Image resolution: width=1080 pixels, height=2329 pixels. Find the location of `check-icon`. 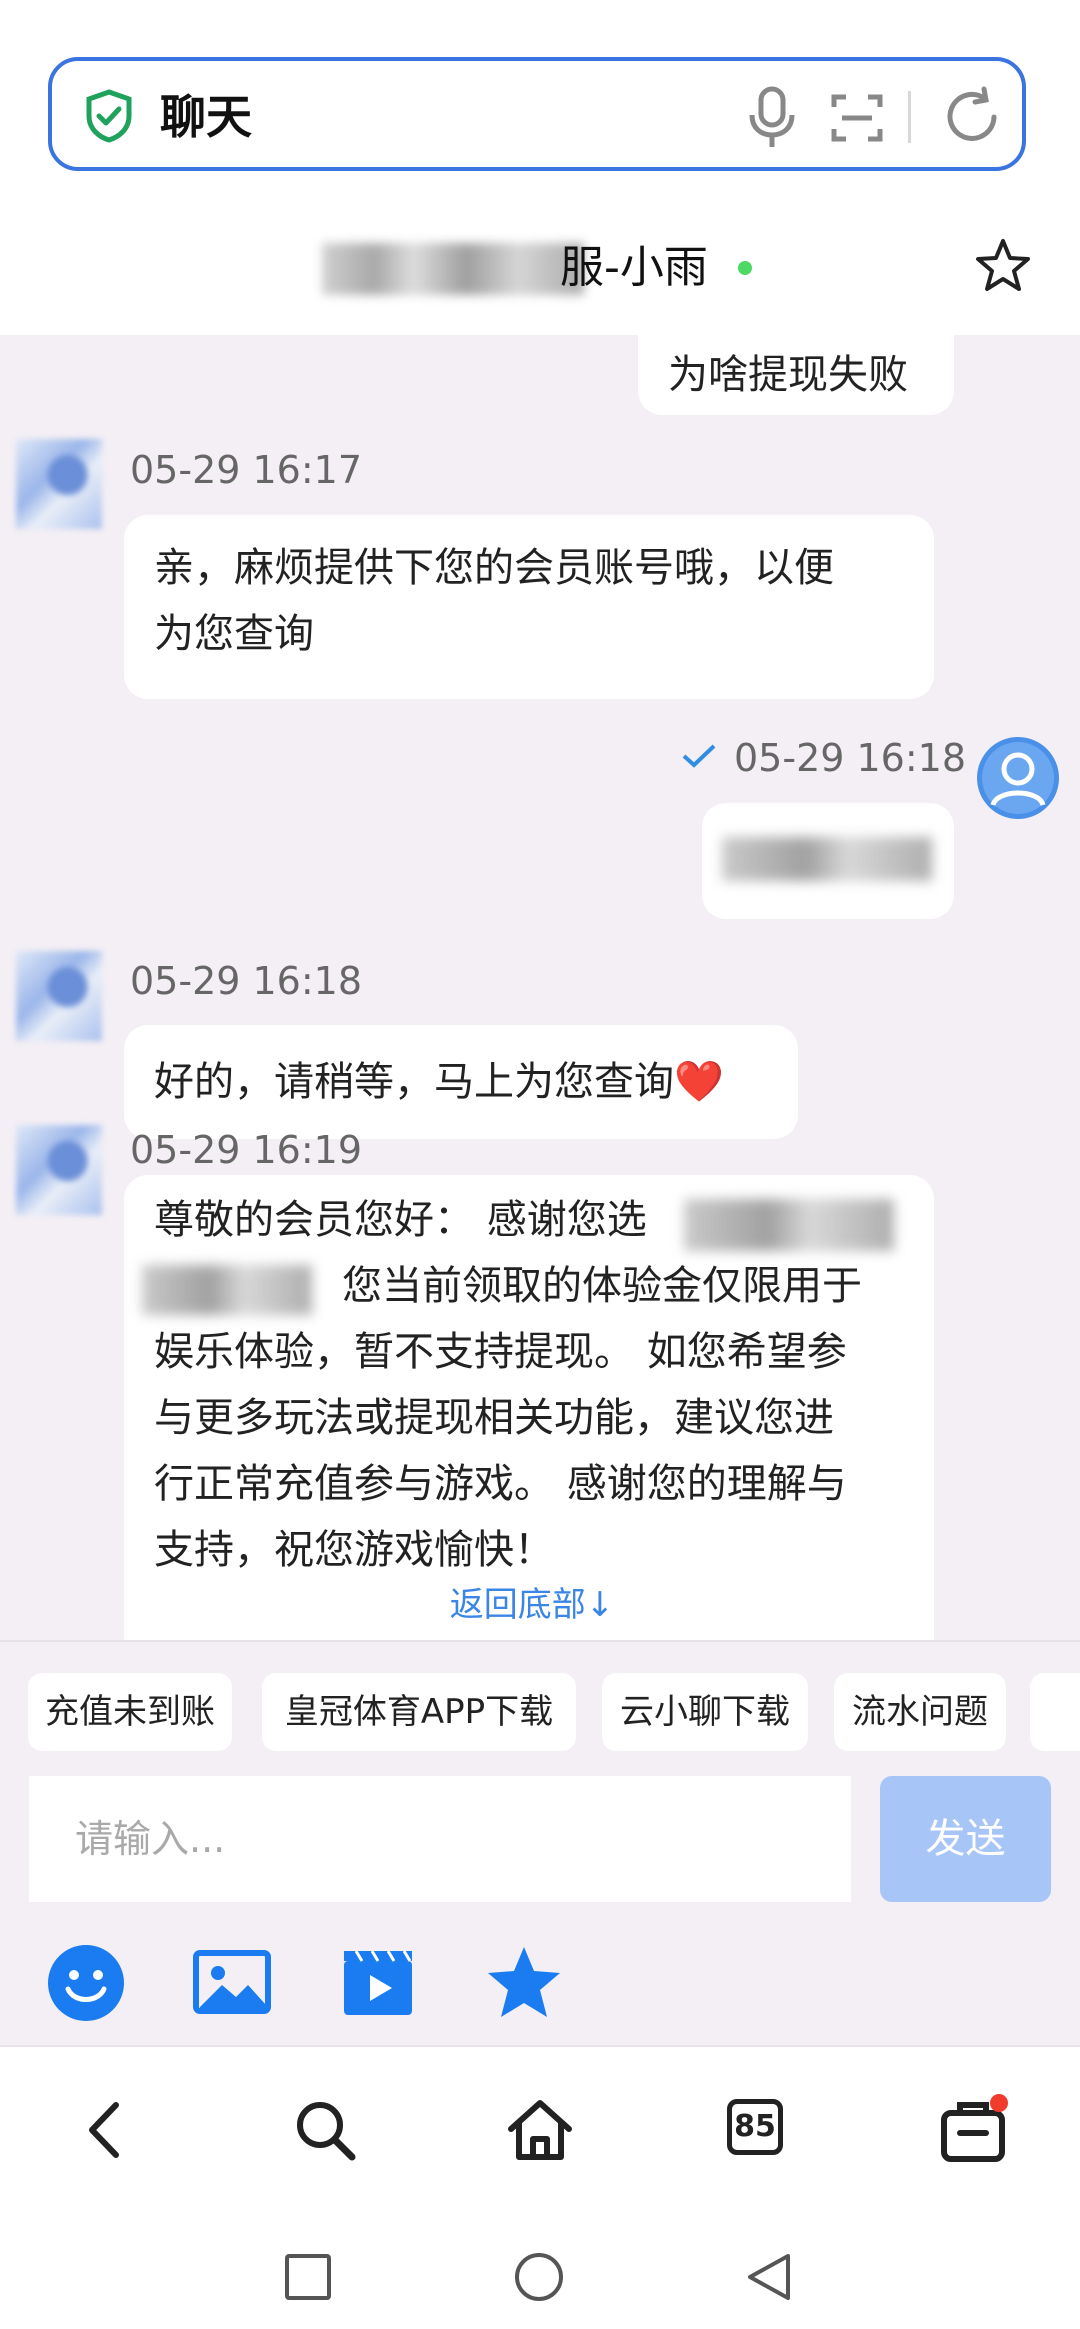

check-icon is located at coordinates (699, 756).